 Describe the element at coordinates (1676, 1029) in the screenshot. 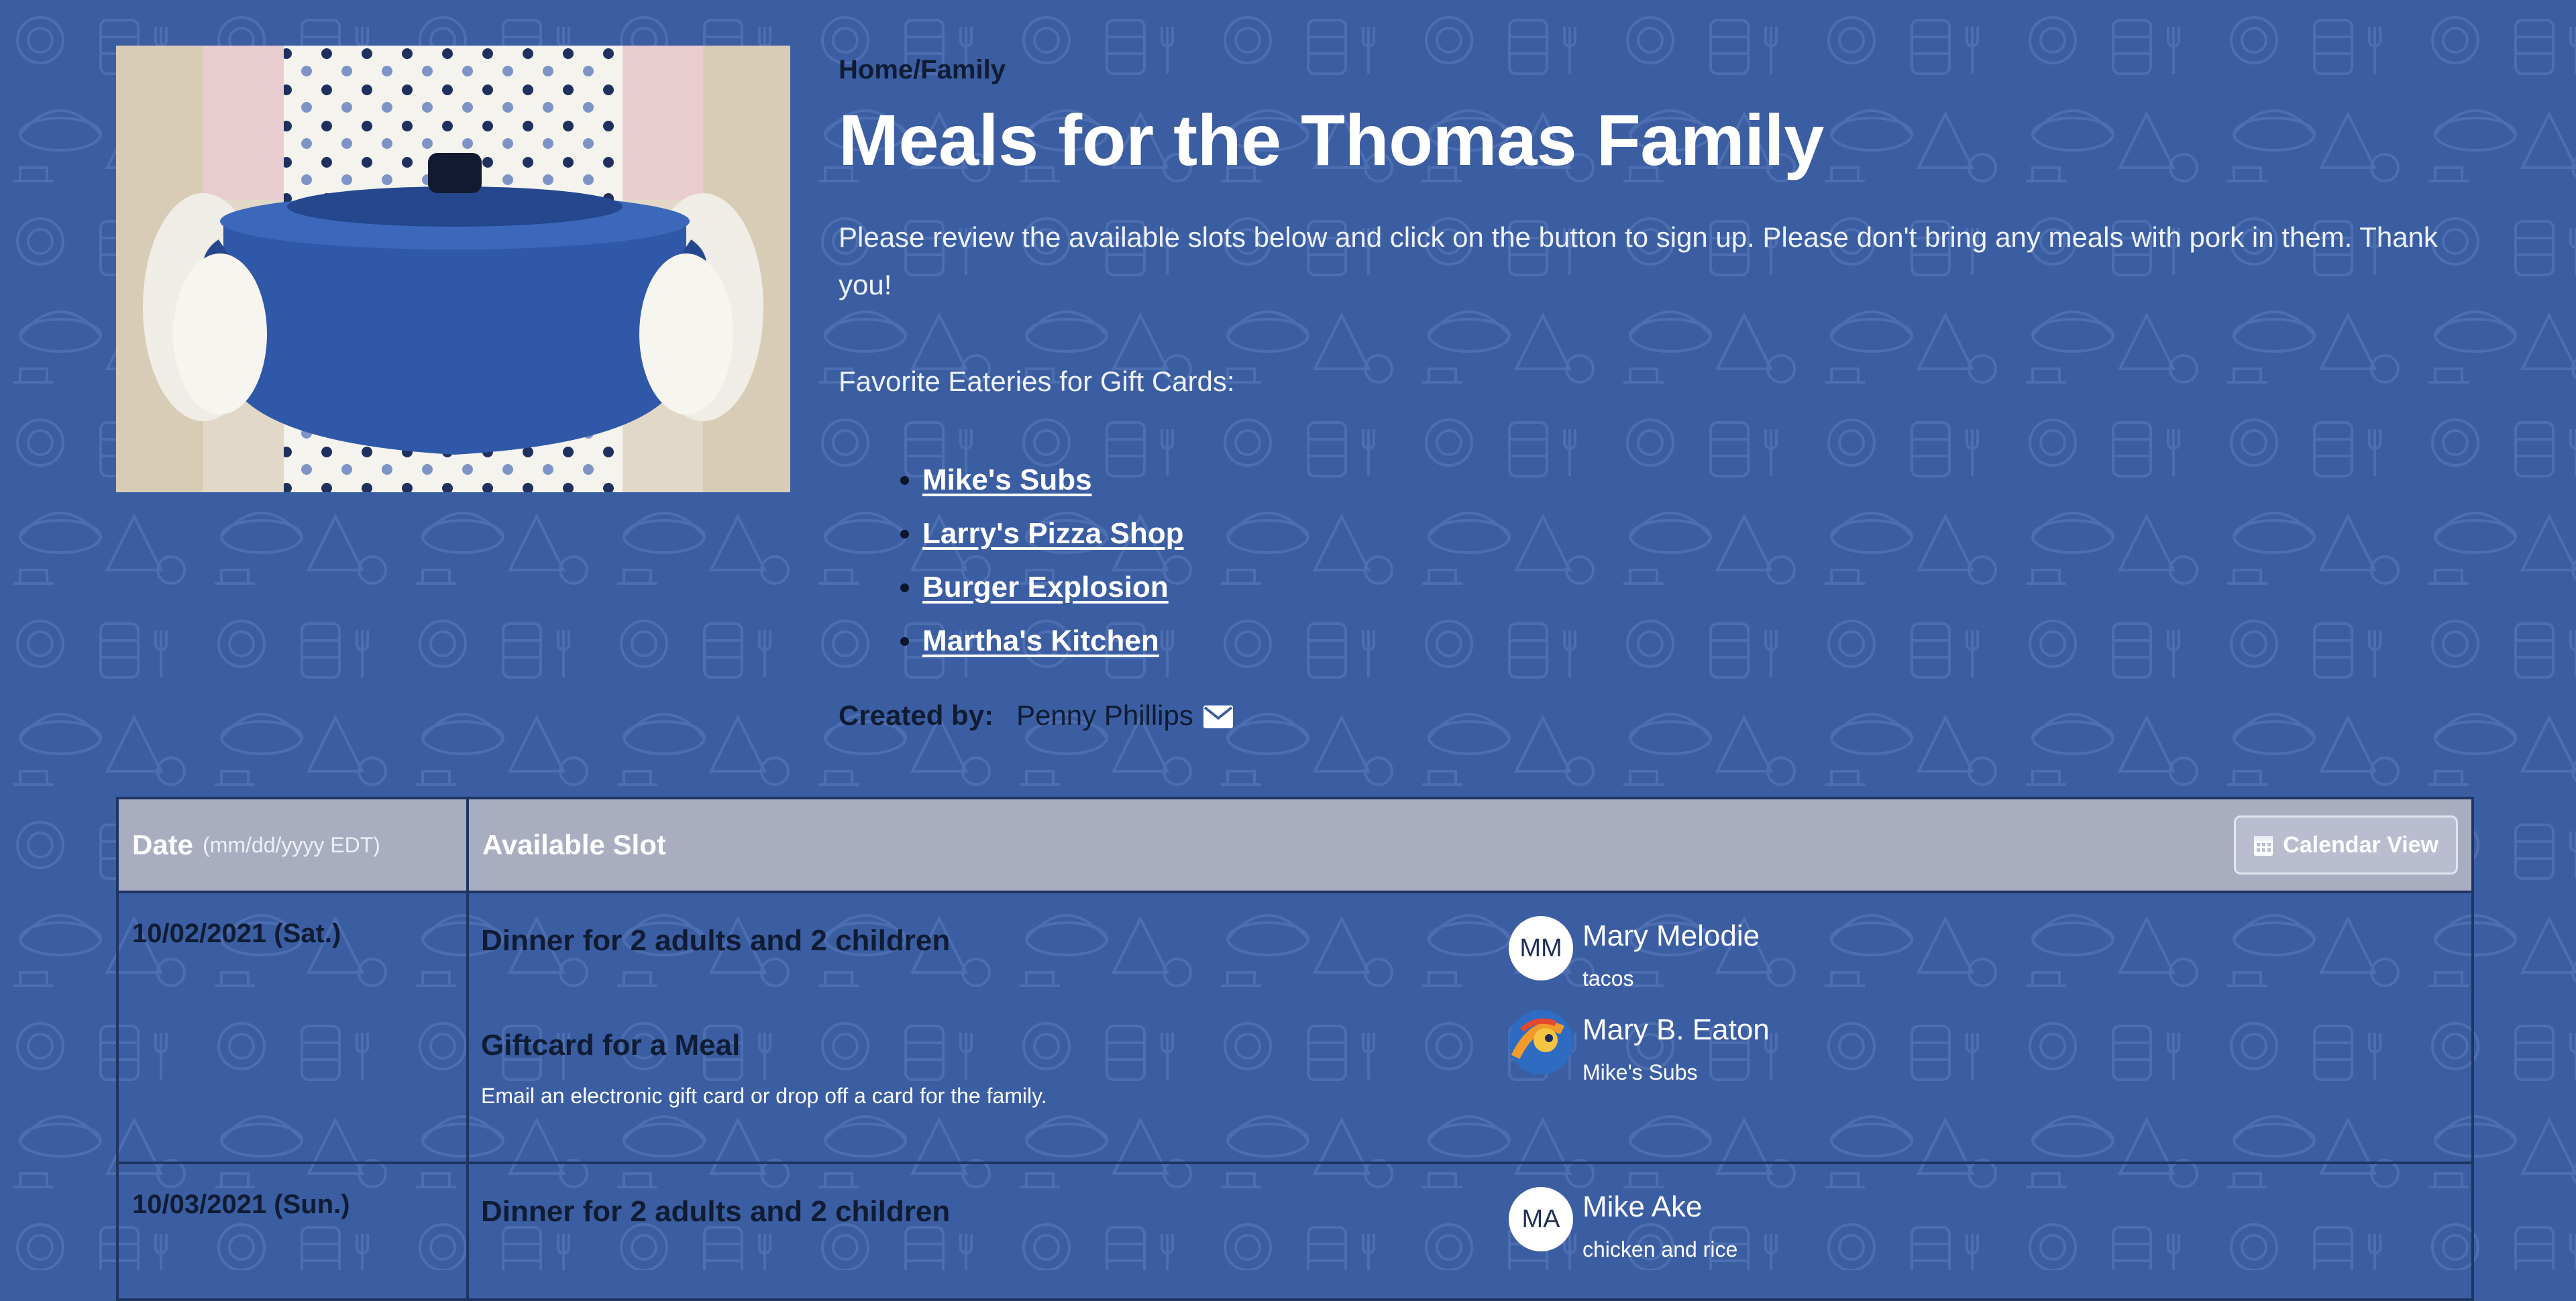

I see `participant-name: Mary B. Eaton` at that location.